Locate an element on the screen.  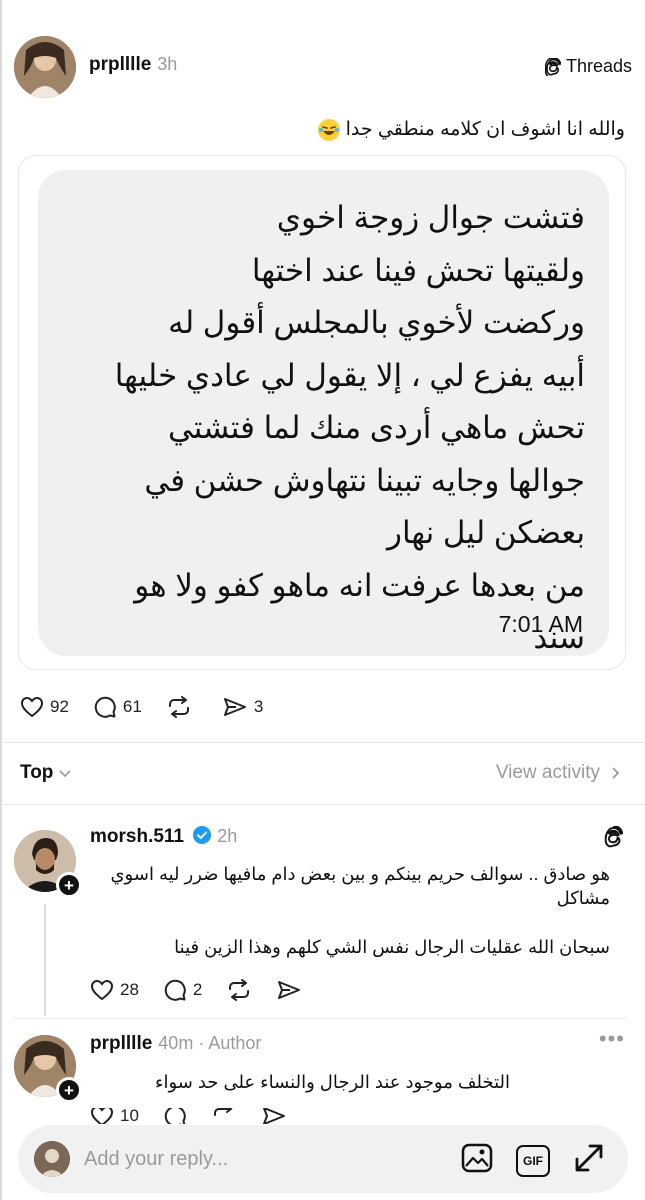
post-caption: والله انا اشوف ان كلامه منطقي جدا is located at coordinates (322, 129).